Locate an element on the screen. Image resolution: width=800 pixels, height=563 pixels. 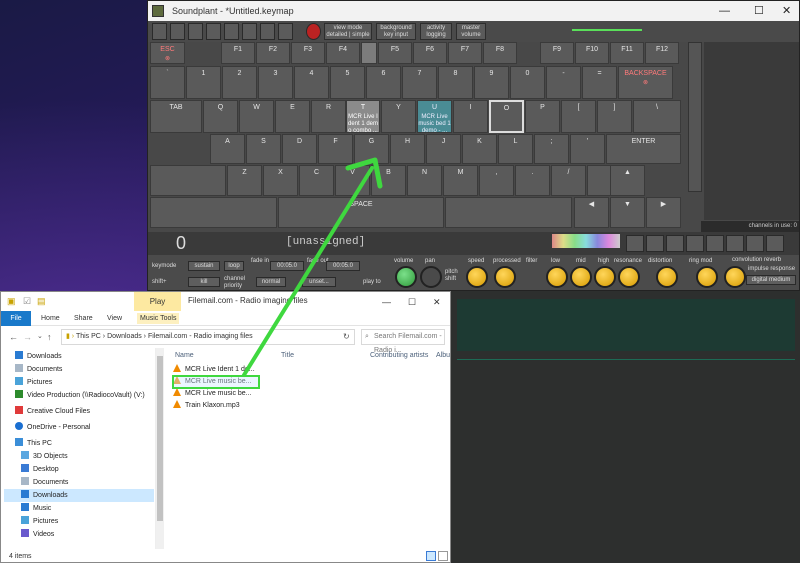
breadcrumb-this-pc: This PC is located at coordinates (88, 336).